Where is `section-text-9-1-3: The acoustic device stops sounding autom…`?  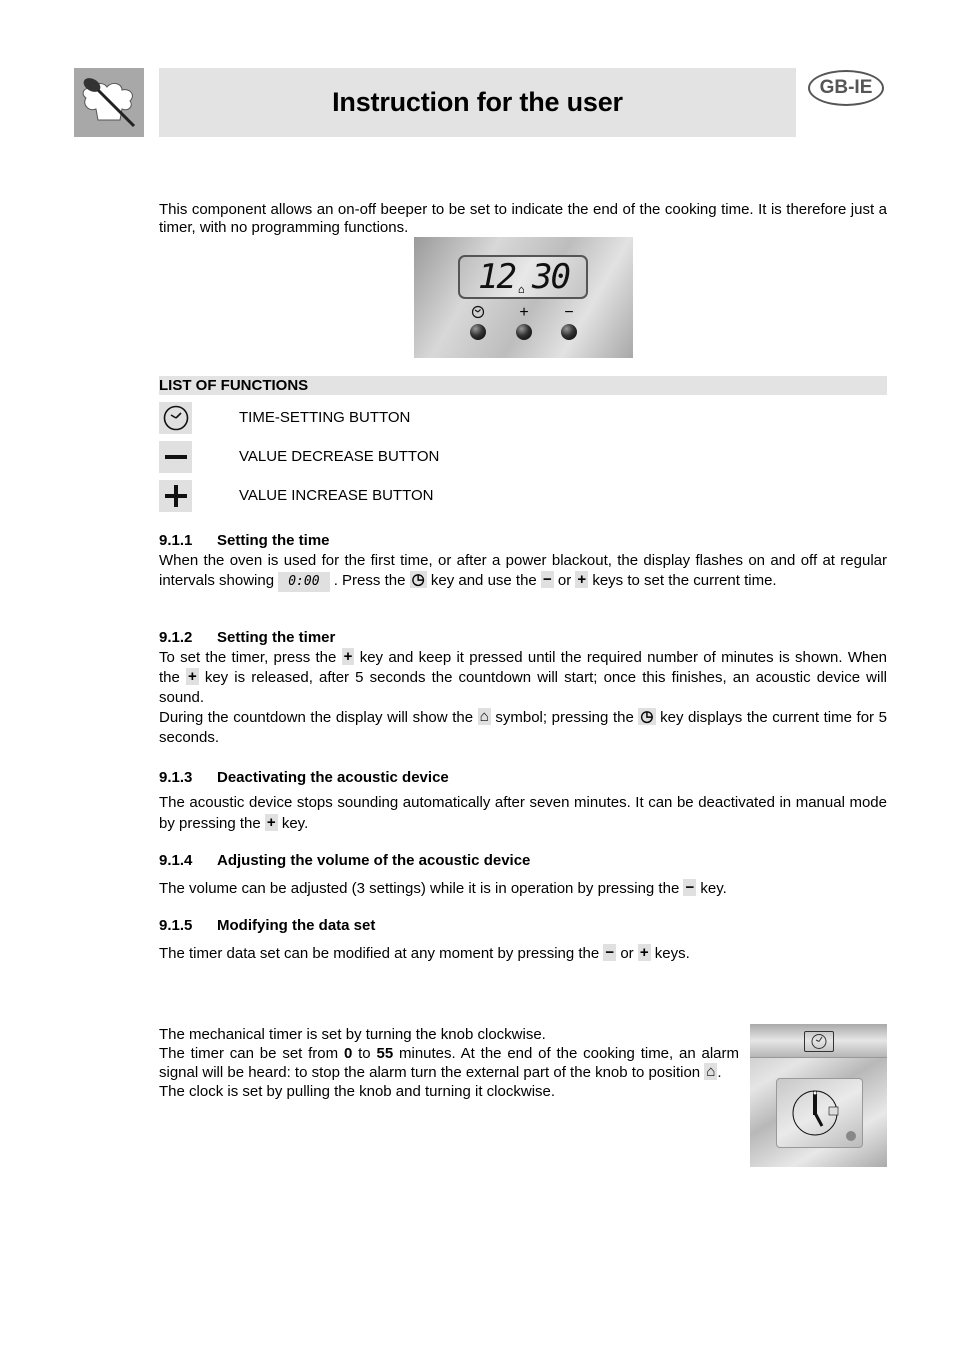
section-text-9-1-3: The acoustic device stops sounding autom… is located at coordinates (523, 813).